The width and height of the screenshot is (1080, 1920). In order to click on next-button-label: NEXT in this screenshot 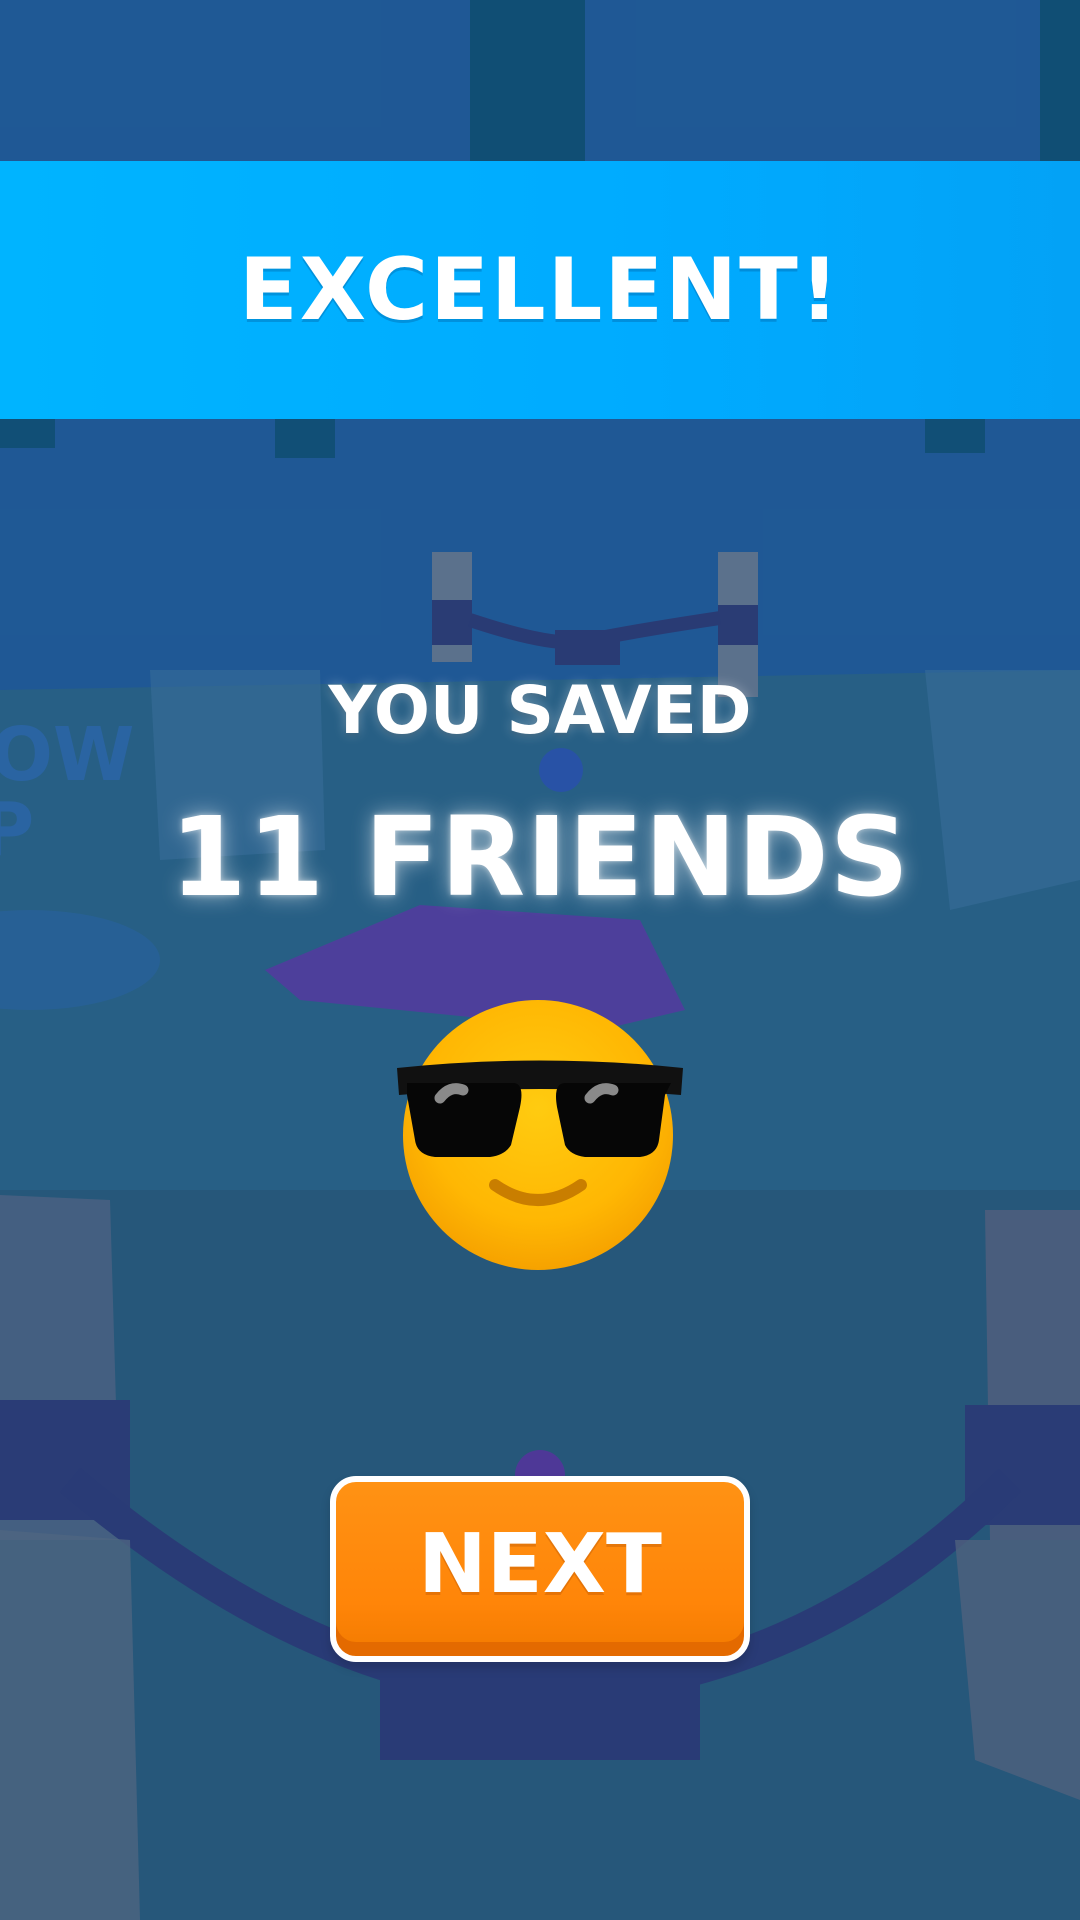, I will do `click(540, 1564)`.